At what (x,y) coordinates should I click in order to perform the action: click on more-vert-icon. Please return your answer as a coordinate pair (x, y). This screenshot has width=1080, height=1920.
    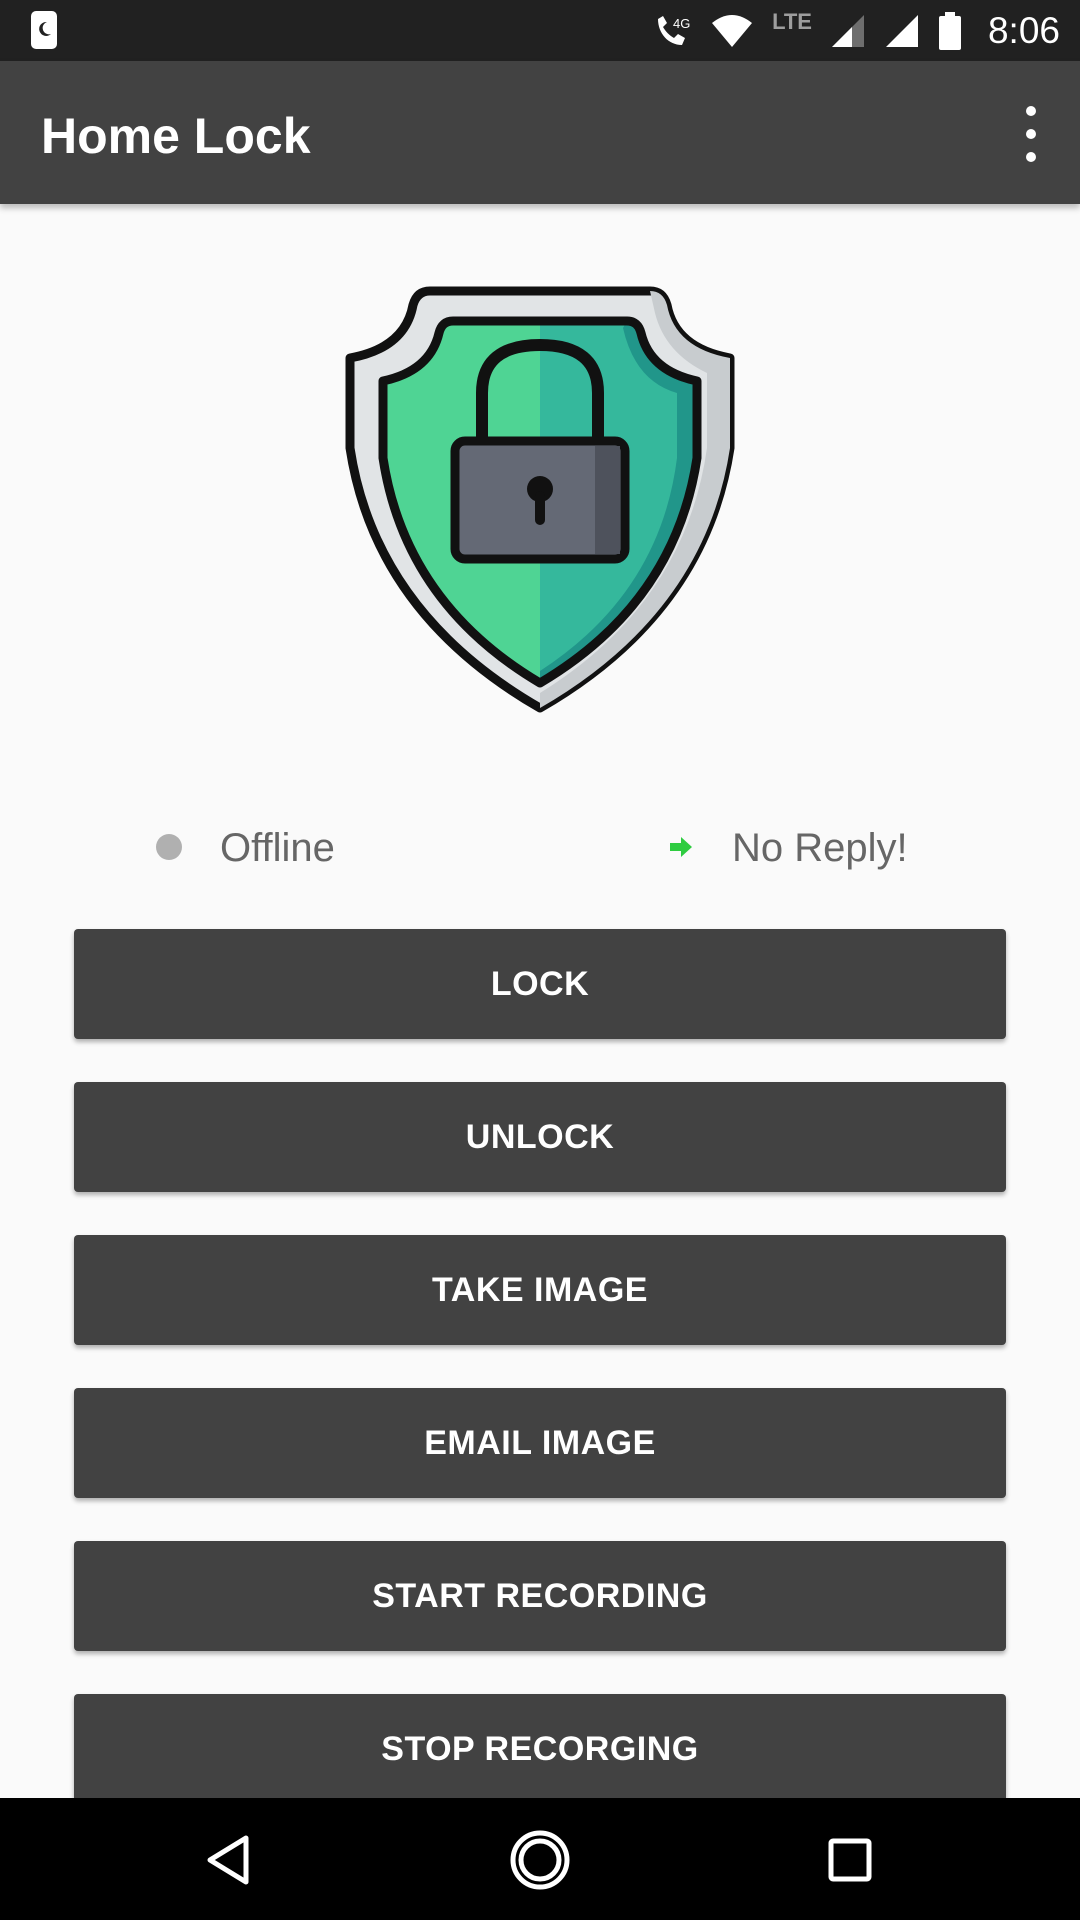
    Looking at the image, I should click on (1031, 134).